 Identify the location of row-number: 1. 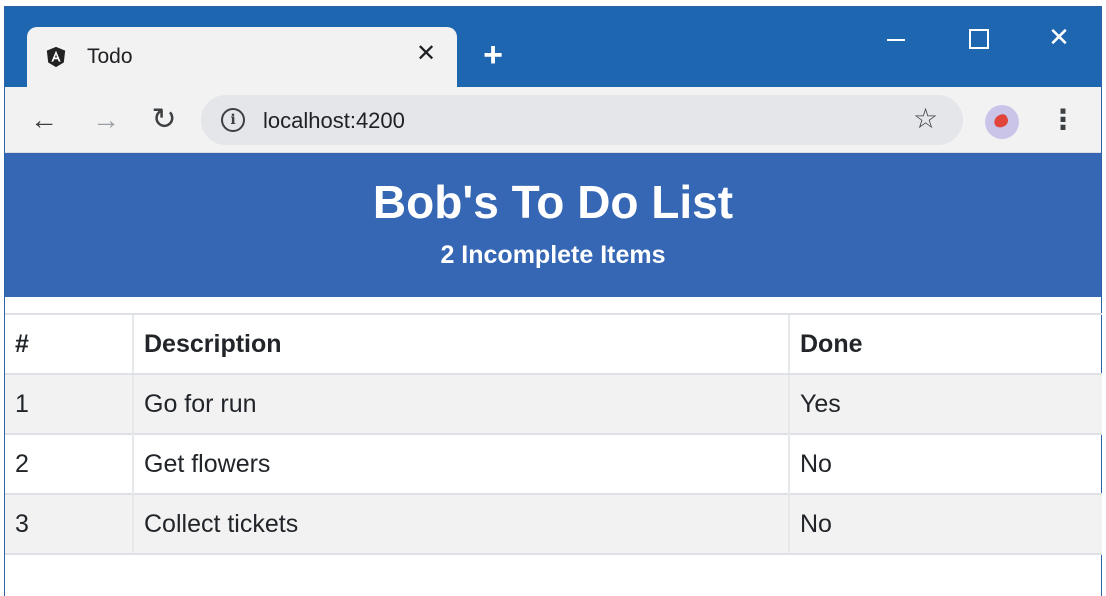
(69, 403).